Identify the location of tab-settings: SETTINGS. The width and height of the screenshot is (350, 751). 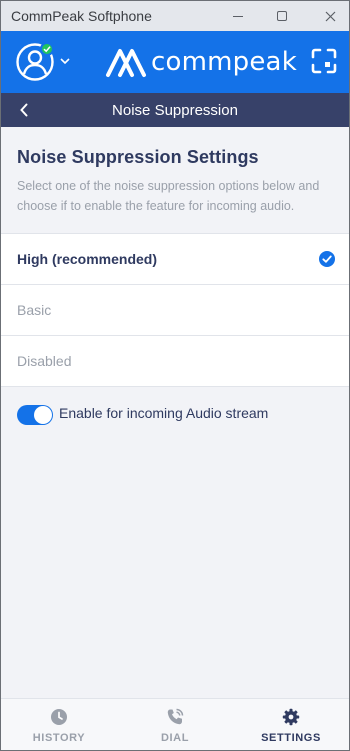
(291, 724).